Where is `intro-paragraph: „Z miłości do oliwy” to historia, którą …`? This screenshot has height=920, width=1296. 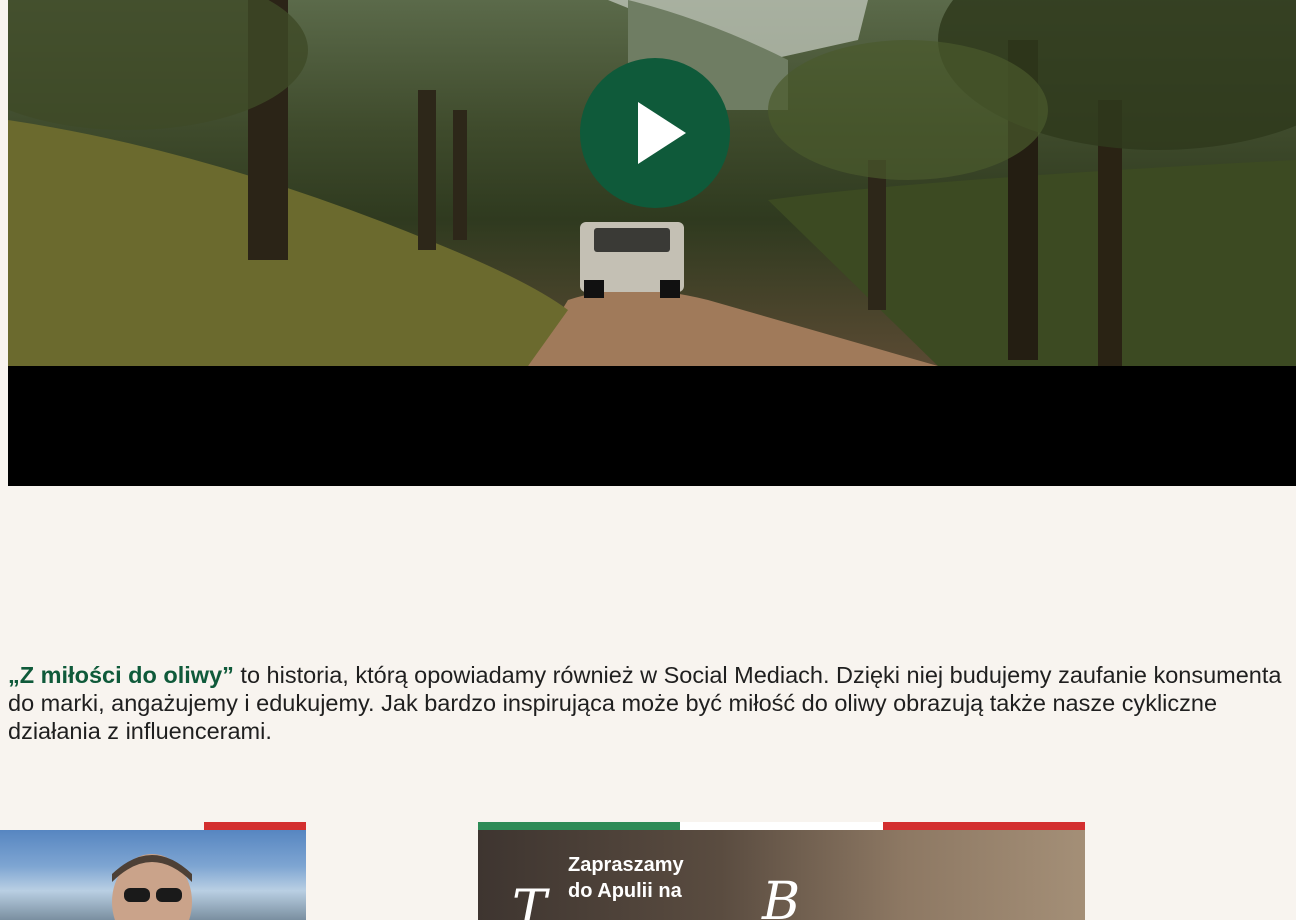
intro-paragraph: „Z miłości do oliwy” to historia, którą … is located at coordinates (652, 703).